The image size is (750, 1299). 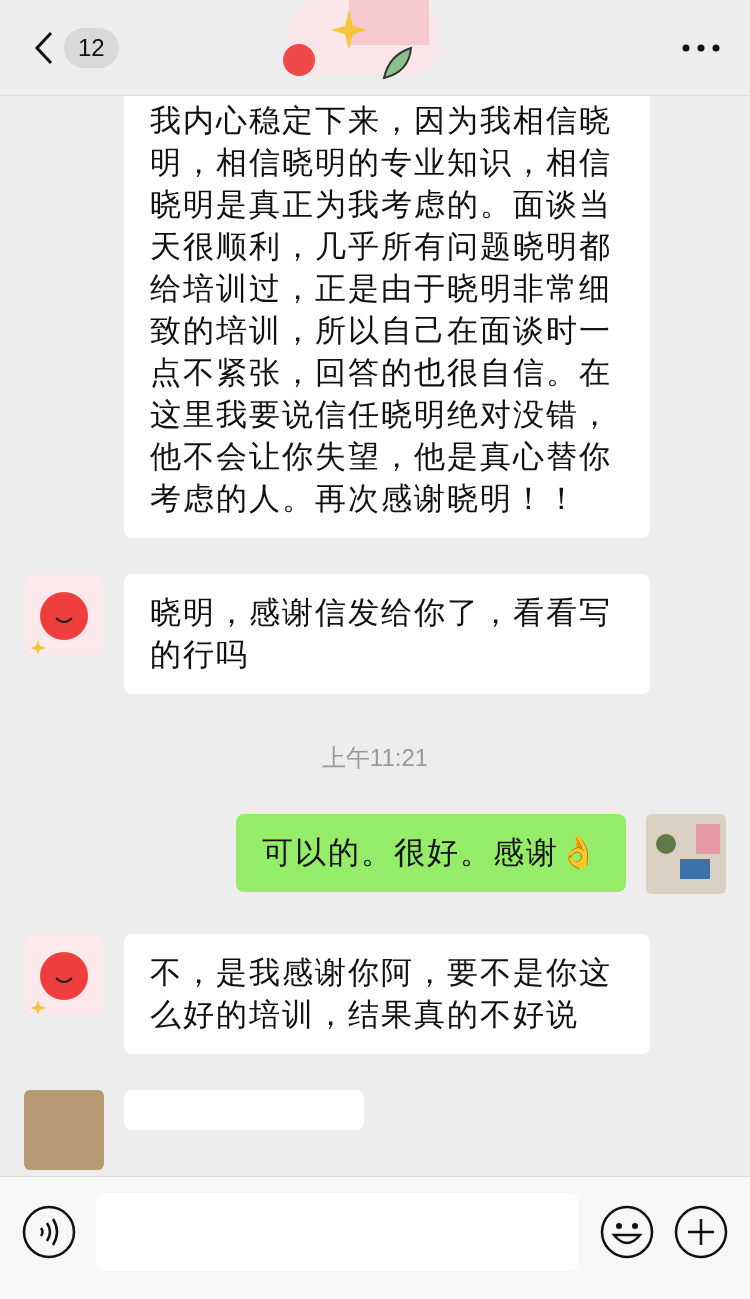 What do you see at coordinates (701, 1232) in the screenshot?
I see `plus-icon` at bounding box center [701, 1232].